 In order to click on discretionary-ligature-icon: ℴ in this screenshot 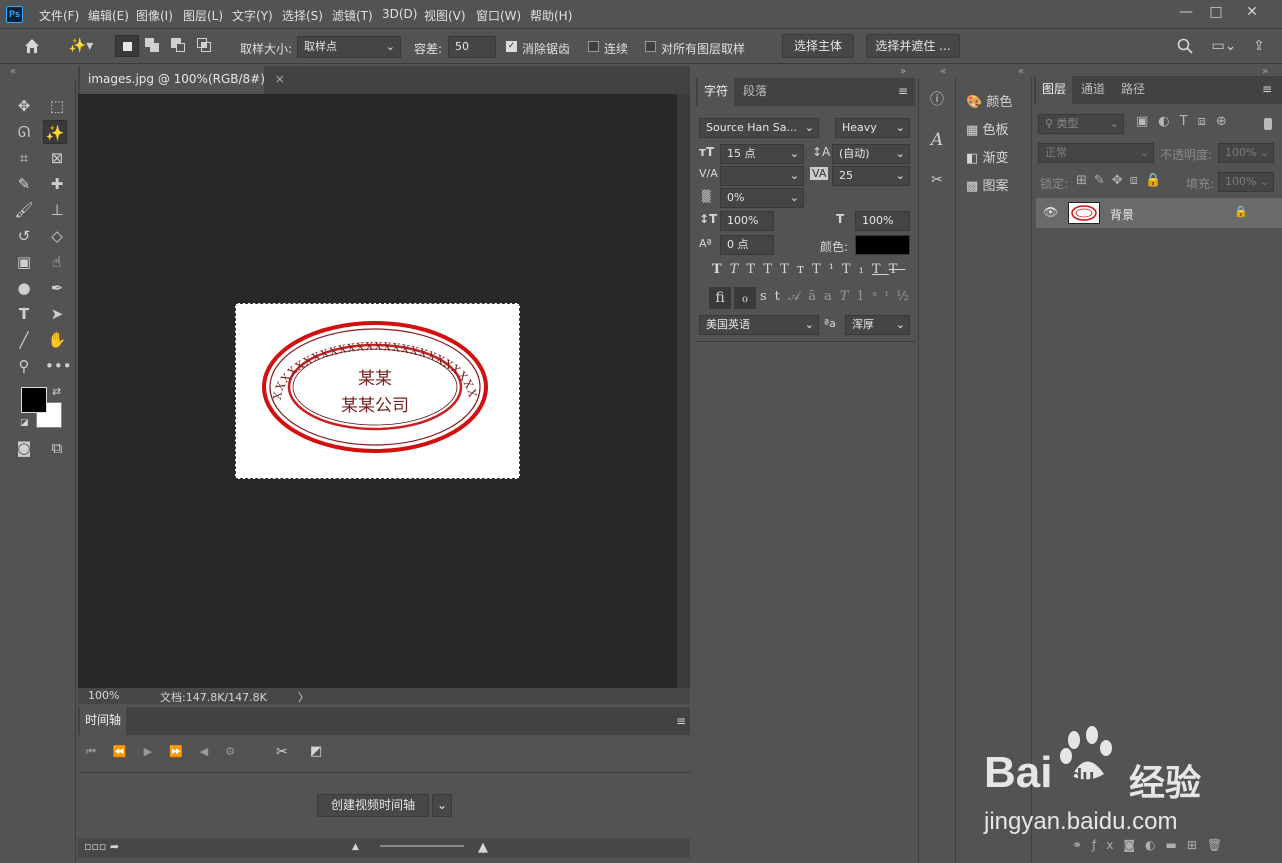, I will do `click(745, 298)`.